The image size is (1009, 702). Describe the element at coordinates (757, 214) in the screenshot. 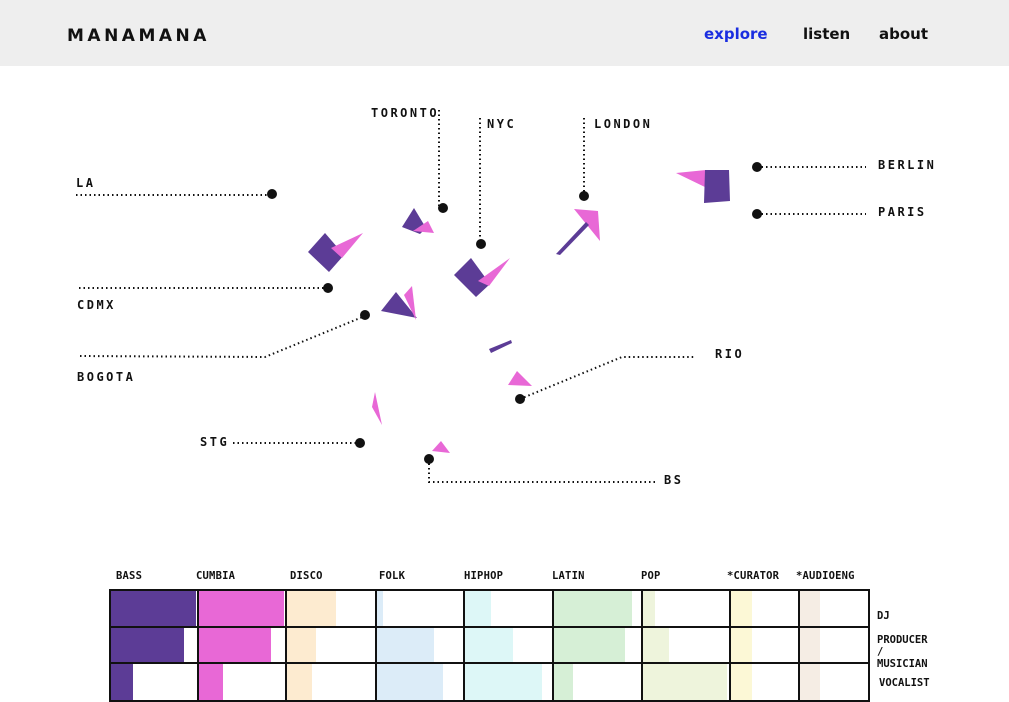

I see `city-dot-paris` at that location.